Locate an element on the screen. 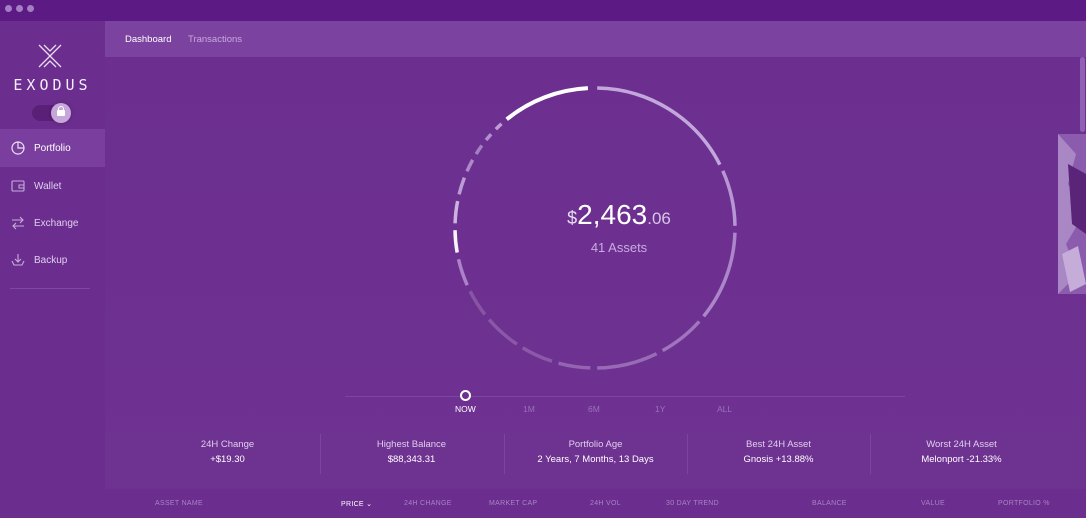 Image resolution: width=1086 pixels, height=518 pixels. window-minimize-button is located at coordinates (19, 8).